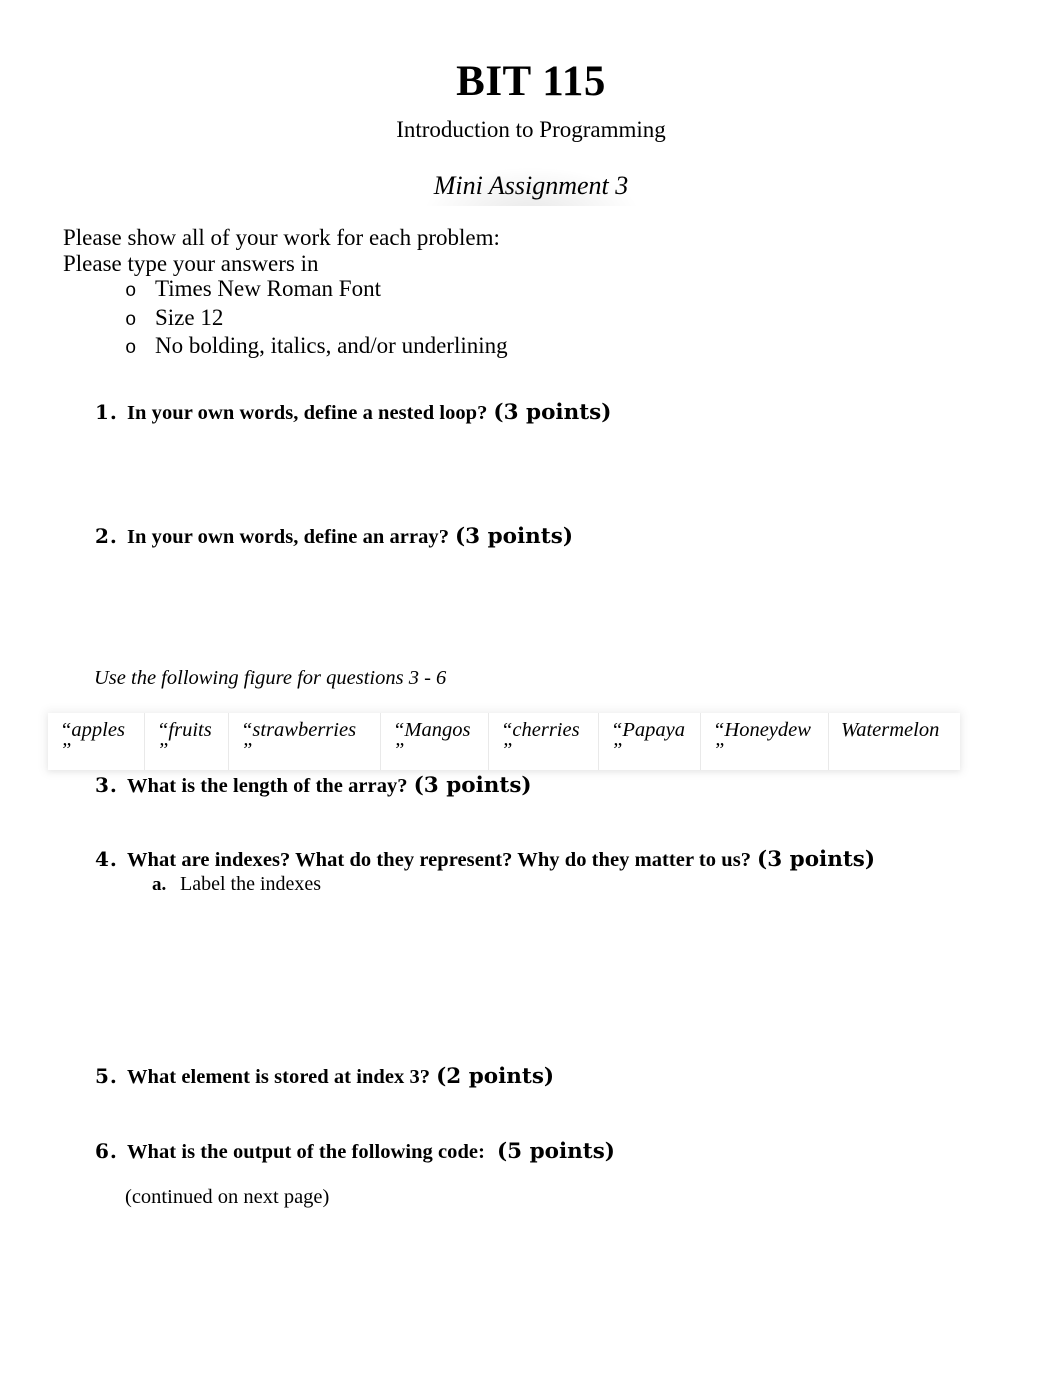  What do you see at coordinates (617, 750) in the screenshot?
I see `array-cell-5-closequote: ”` at bounding box center [617, 750].